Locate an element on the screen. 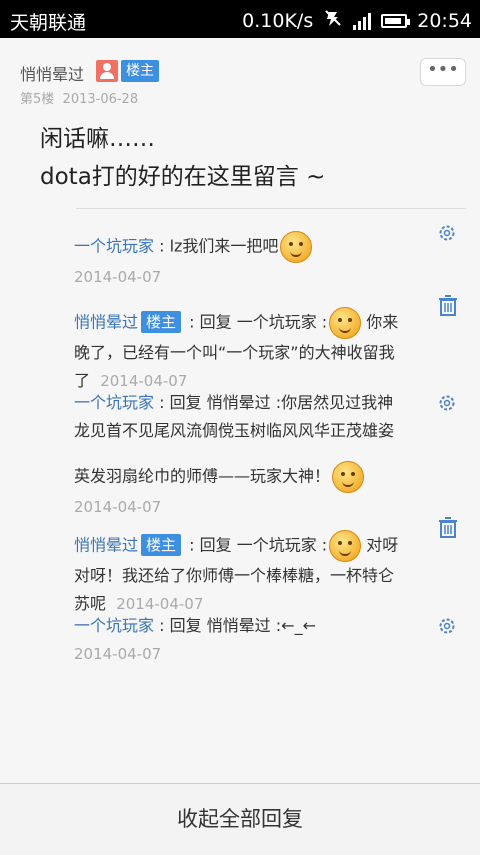 Image resolution: width=480 pixels, height=855 pixels. smile-emoji-icon is located at coordinates (345, 323).